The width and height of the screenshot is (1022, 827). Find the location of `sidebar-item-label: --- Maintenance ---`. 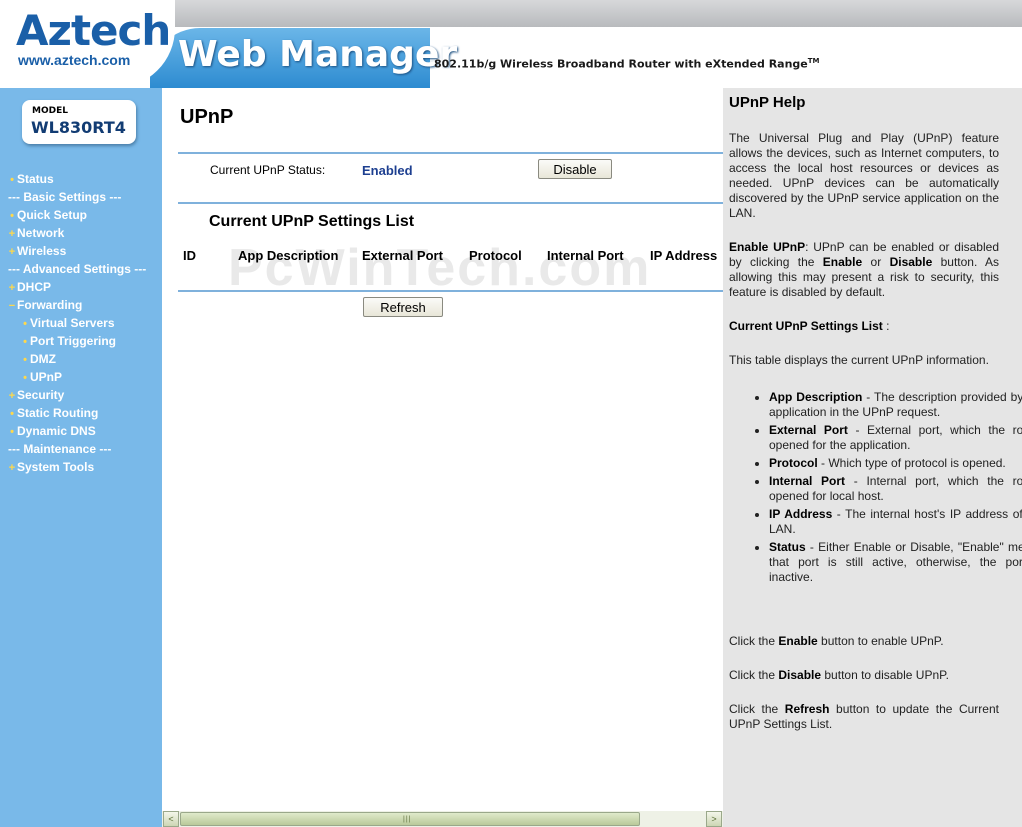

sidebar-item-label: --- Maintenance --- is located at coordinates (60, 449).